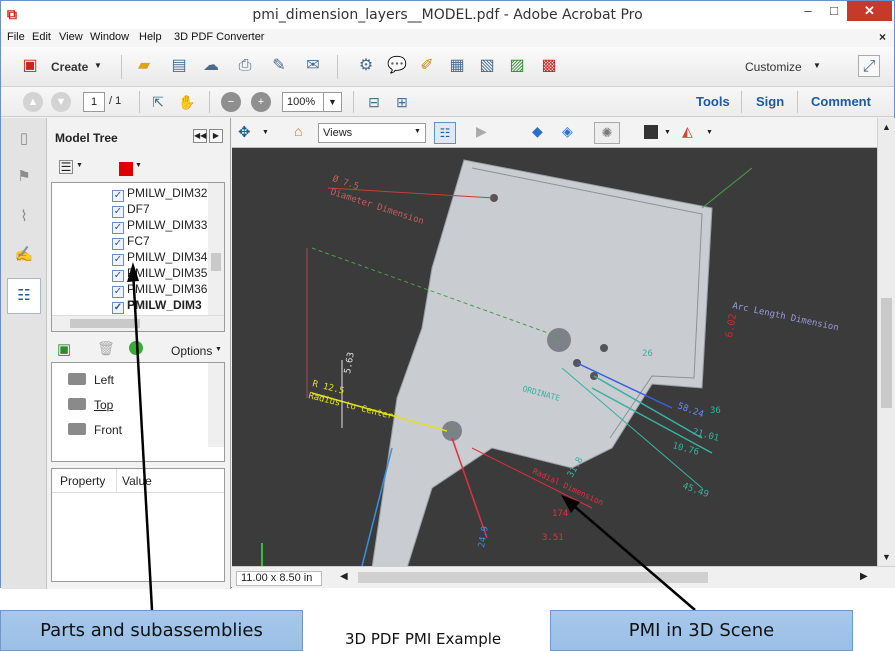 The image size is (895, 651). I want to click on zoom-level-input: 100%, so click(303, 102).